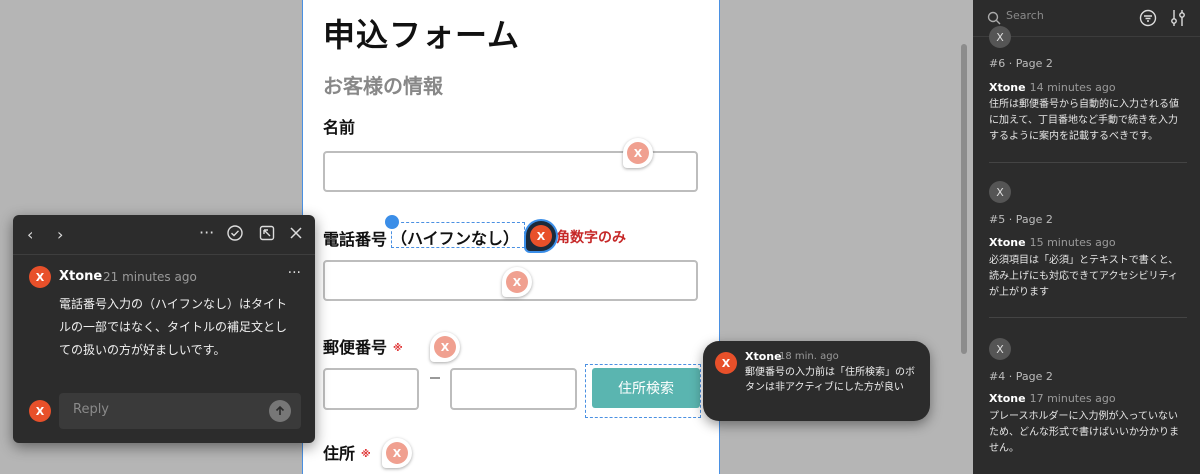  What do you see at coordinates (1178, 18) in the screenshot?
I see `settings-sliders-icon` at bounding box center [1178, 18].